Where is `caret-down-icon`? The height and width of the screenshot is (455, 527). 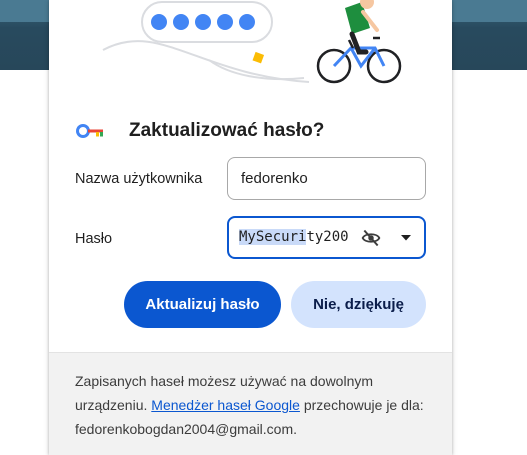 caret-down-icon is located at coordinates (406, 238).